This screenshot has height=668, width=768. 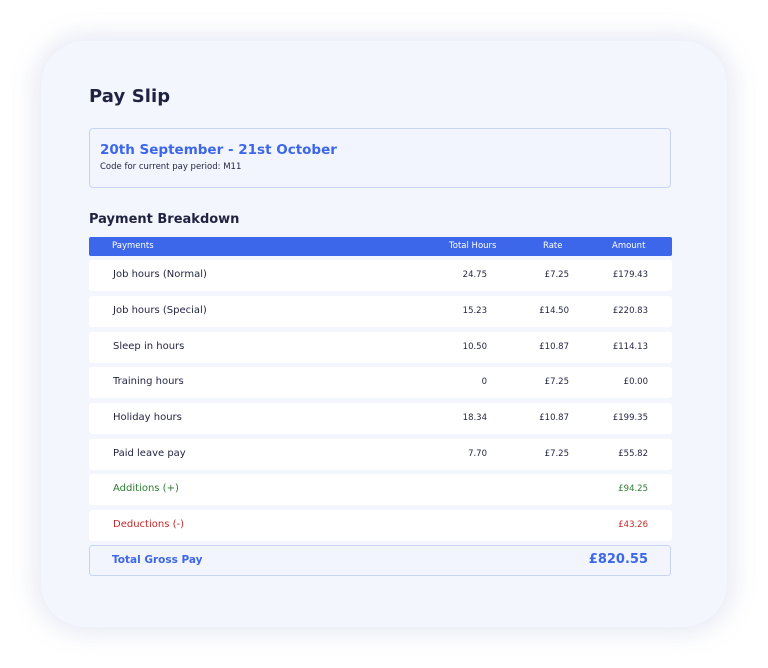 What do you see at coordinates (618, 559) in the screenshot?
I see `total-gross-pay-amount: £820.55` at bounding box center [618, 559].